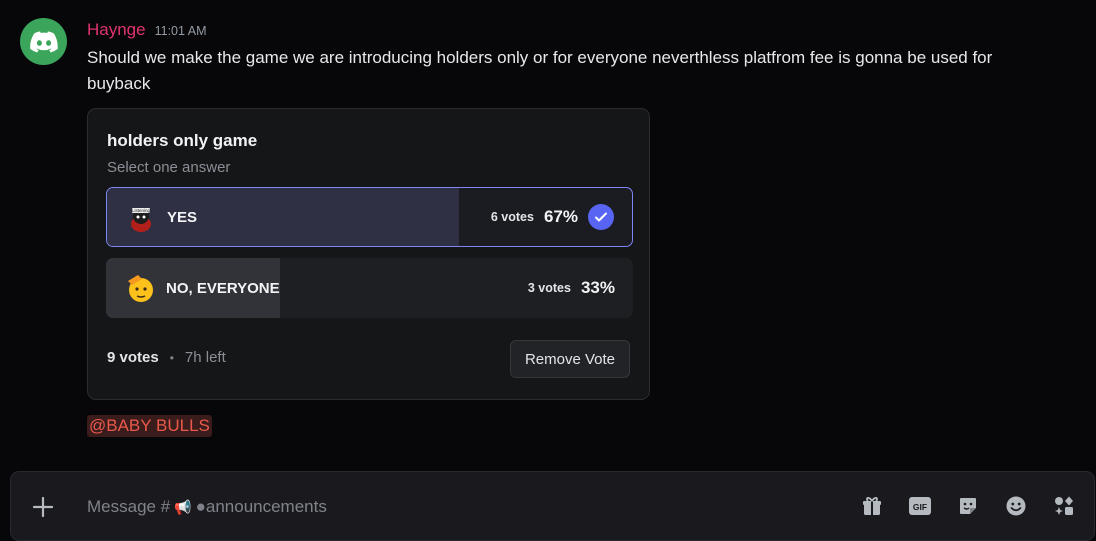 The height and width of the screenshot is (541, 1096). I want to click on avatar, so click(43, 41).